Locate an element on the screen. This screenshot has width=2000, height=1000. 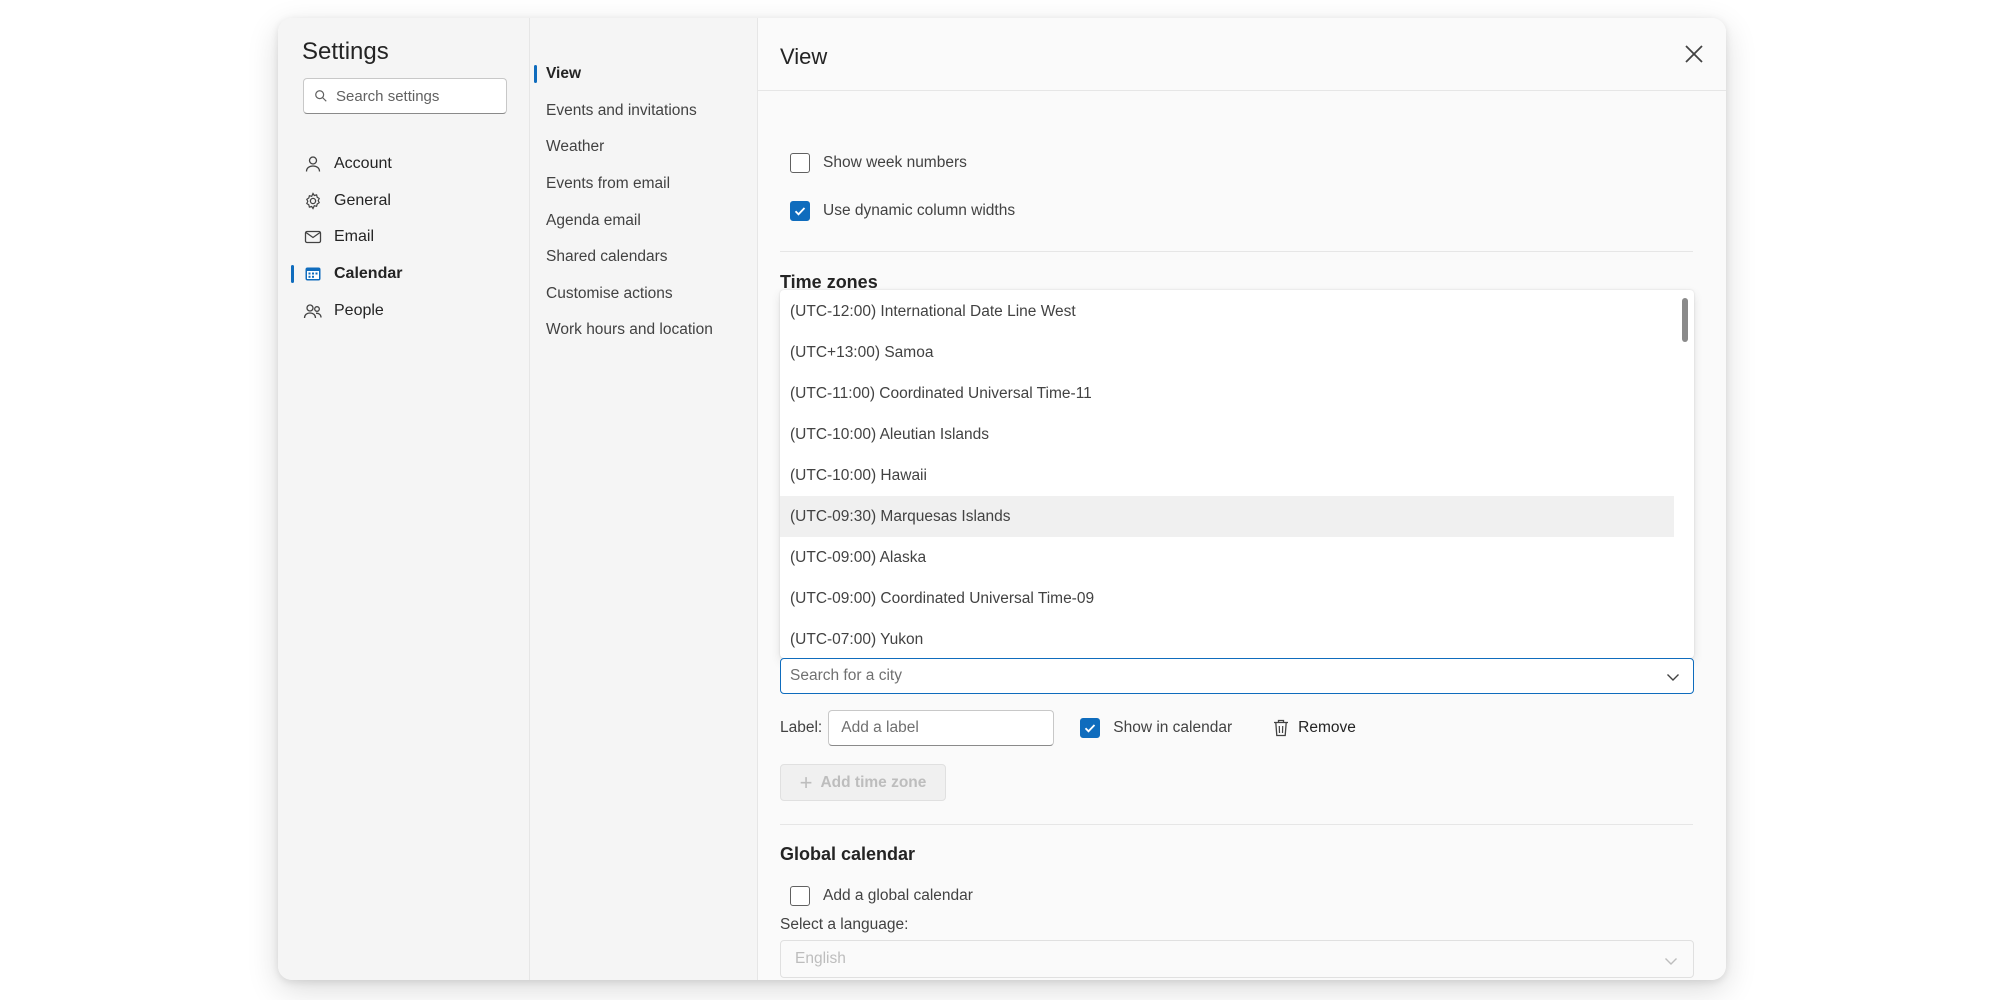
tz-option: (UTC-10:00) Aleutian Islands is located at coordinates (1237, 434).